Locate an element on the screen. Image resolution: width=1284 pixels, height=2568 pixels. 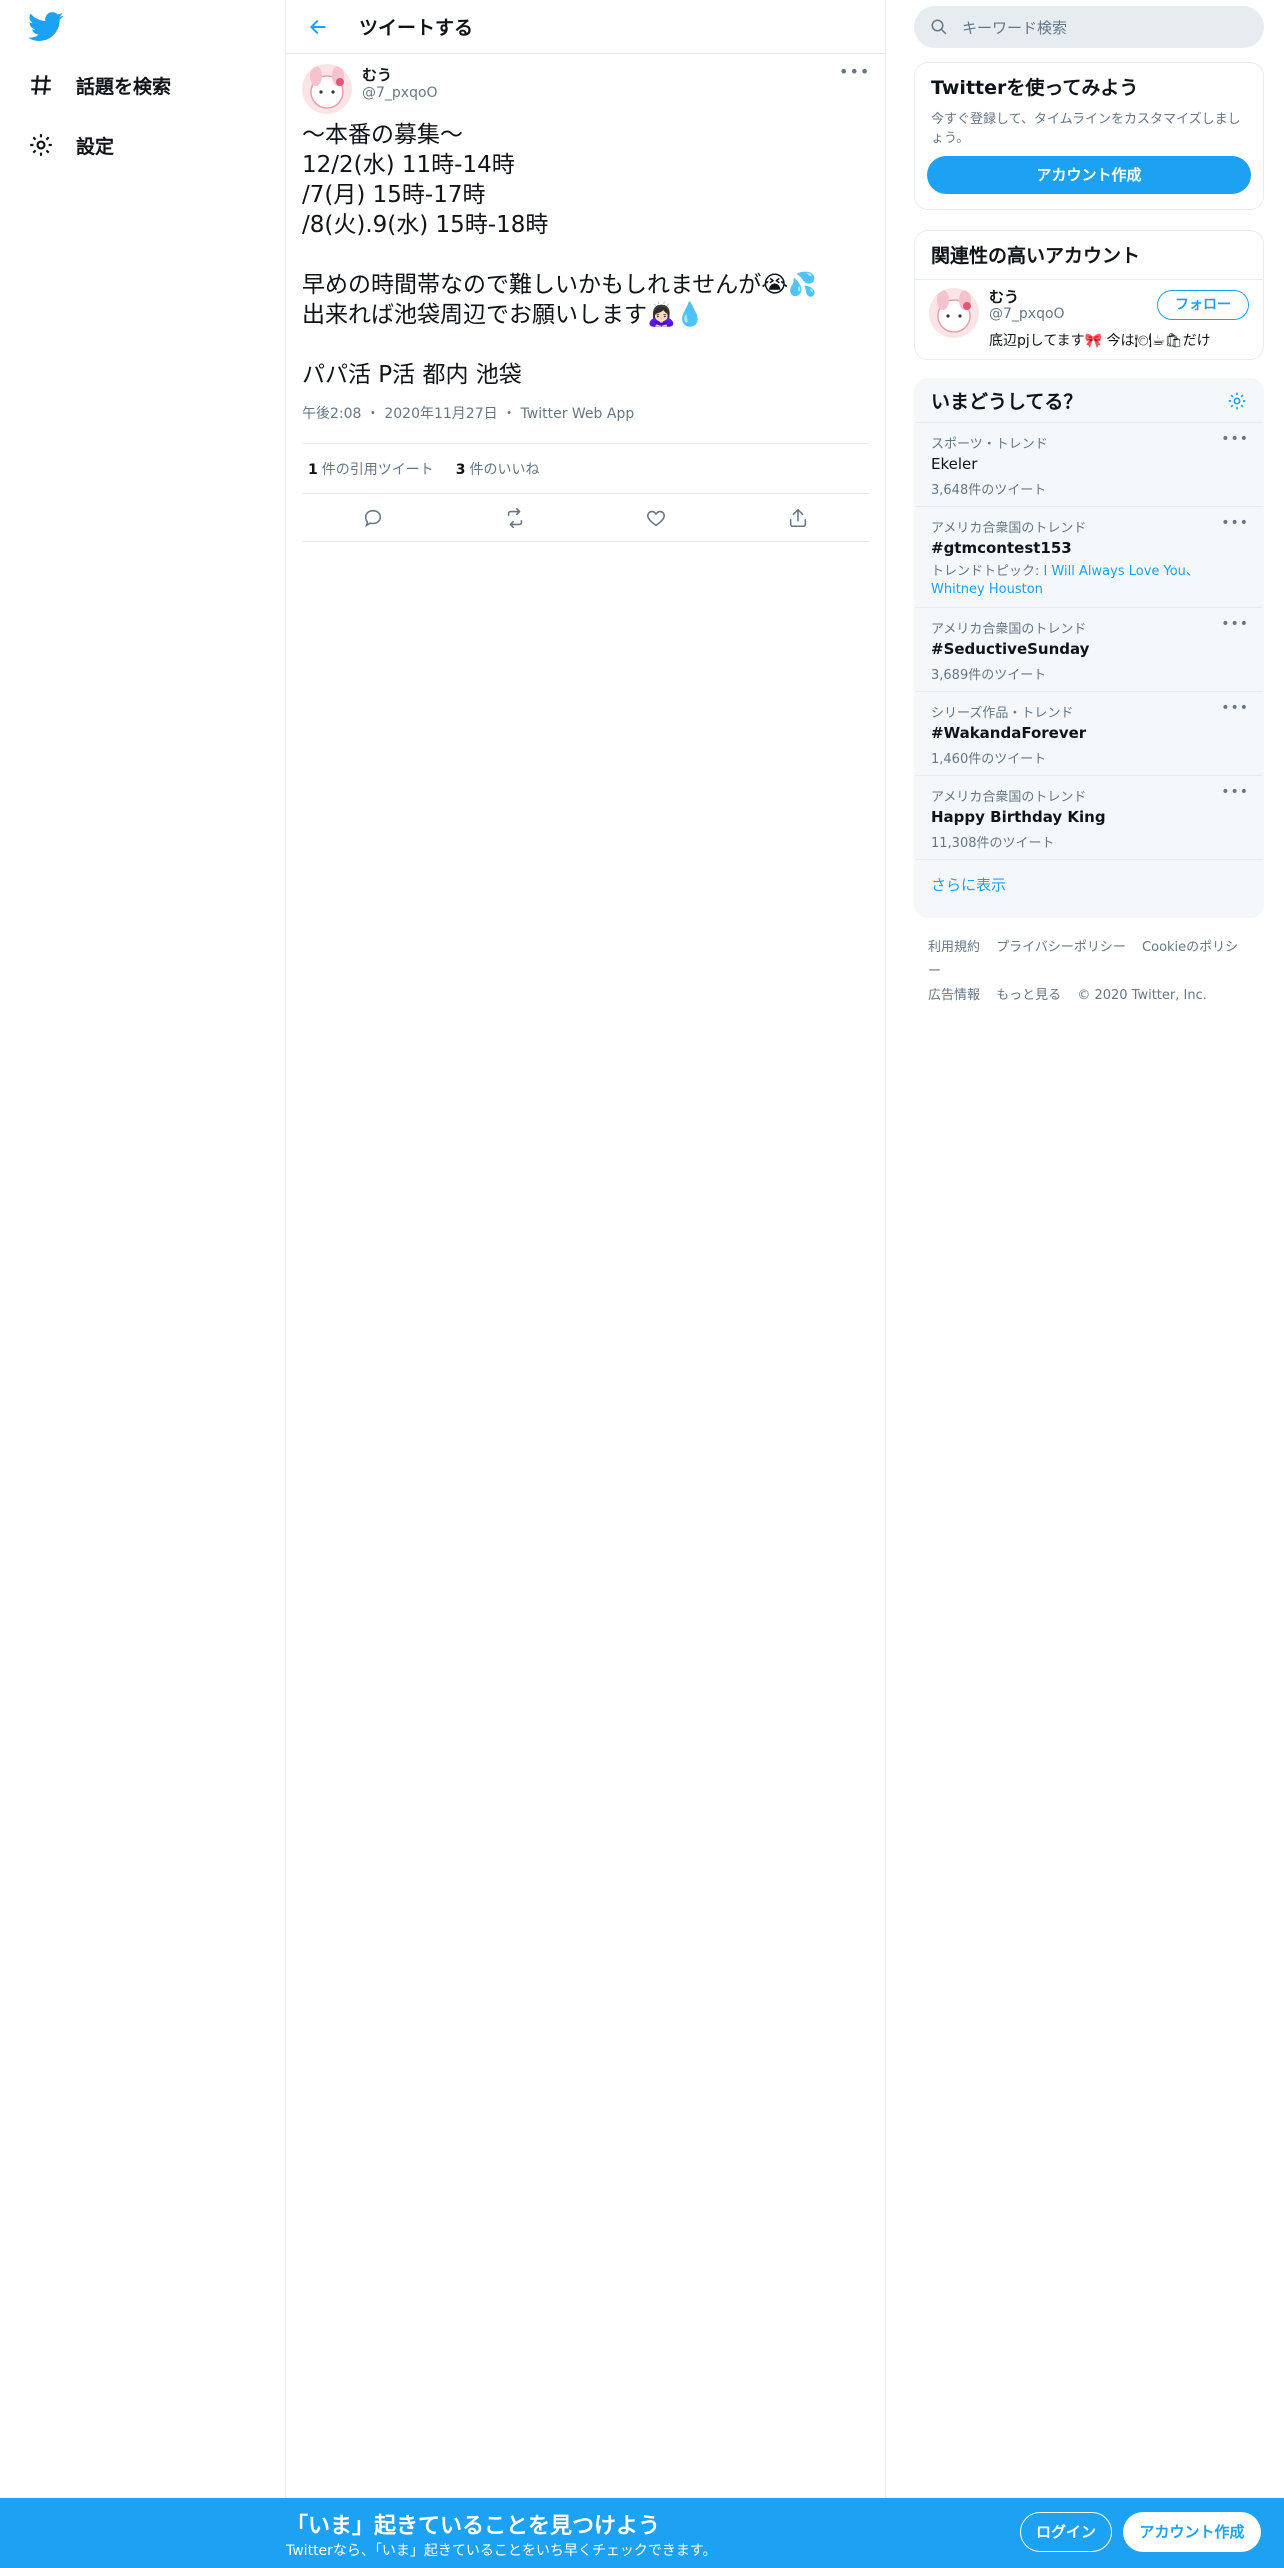
like-label: 件のいいね is located at coordinates (504, 469).